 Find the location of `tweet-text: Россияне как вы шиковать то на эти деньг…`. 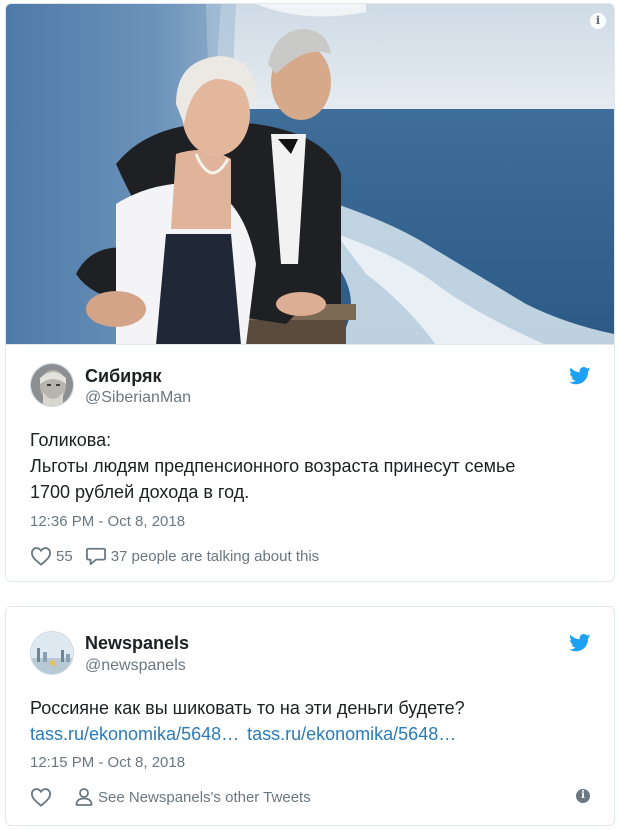

tweet-text: Россияне как вы шиковать то на эти деньг… is located at coordinates (247, 721).